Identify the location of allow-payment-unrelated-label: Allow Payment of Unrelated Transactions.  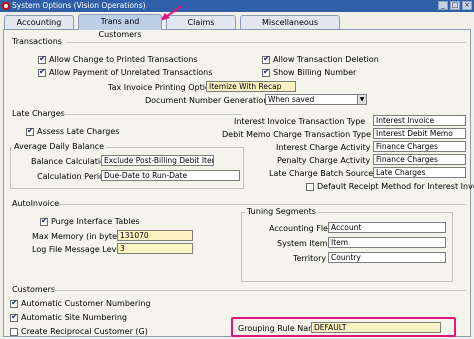
(131, 72).